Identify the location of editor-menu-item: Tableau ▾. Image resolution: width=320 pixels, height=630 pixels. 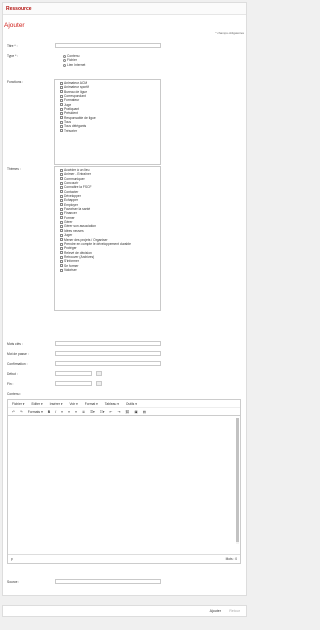
(112, 404).